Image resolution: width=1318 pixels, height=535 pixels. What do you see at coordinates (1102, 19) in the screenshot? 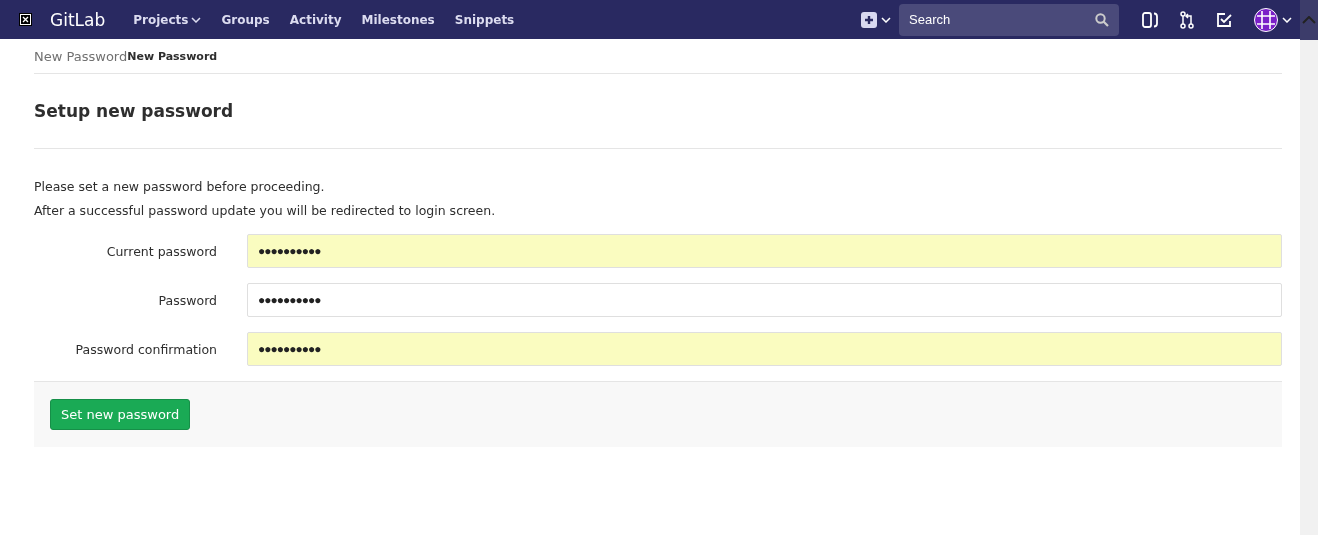
I see `search-icon` at bounding box center [1102, 19].